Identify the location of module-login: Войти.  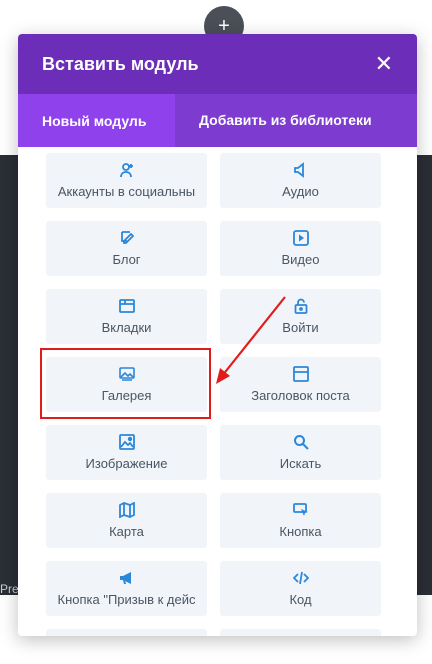
(300, 316).